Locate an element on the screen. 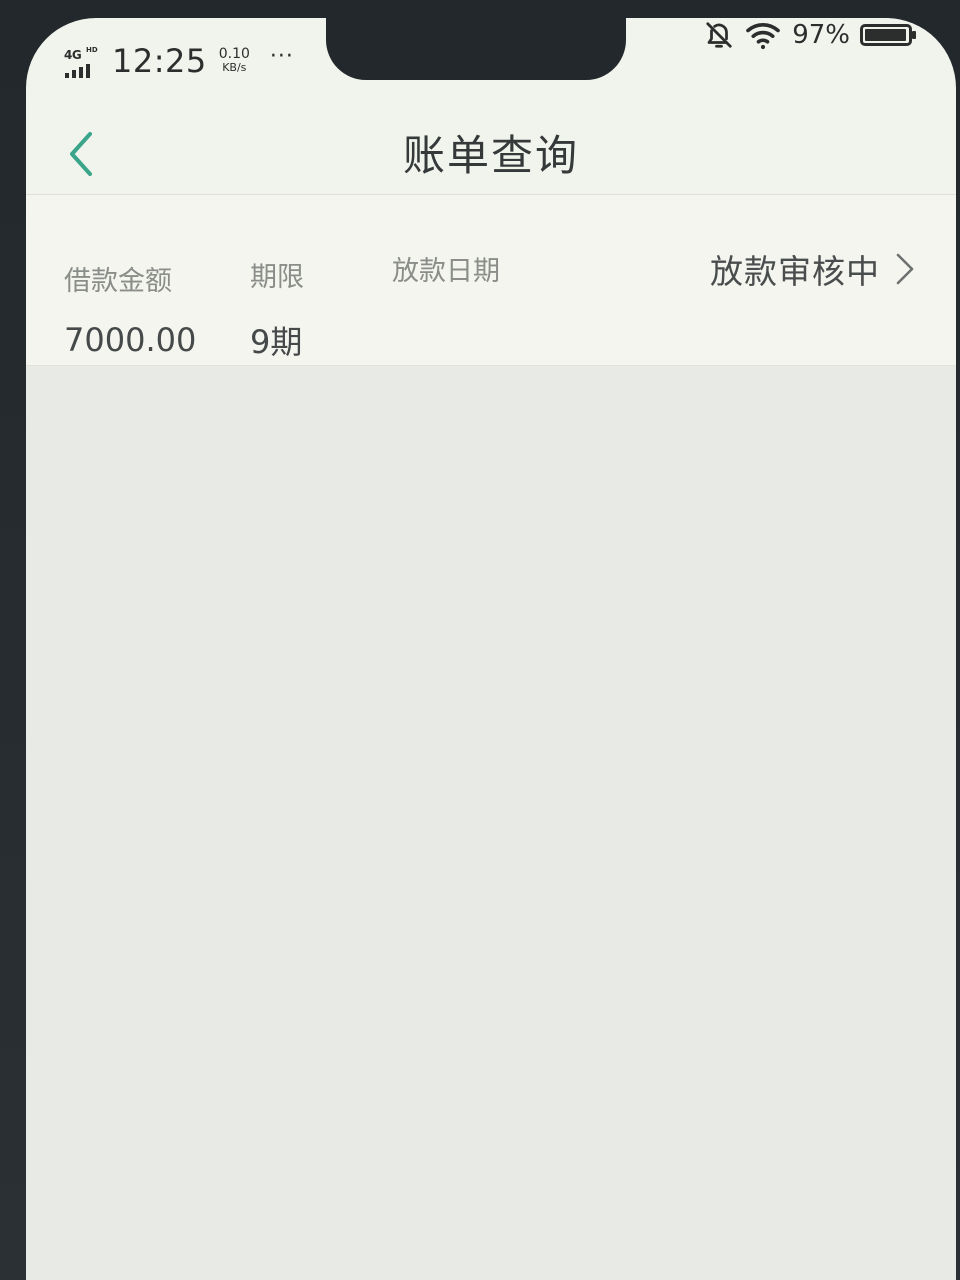 Image resolution: width=960 pixels, height=1280 pixels. status-bar: 4G HD 12:25 0.10 KB/s ··· 97% is located at coordinates (491, 58).